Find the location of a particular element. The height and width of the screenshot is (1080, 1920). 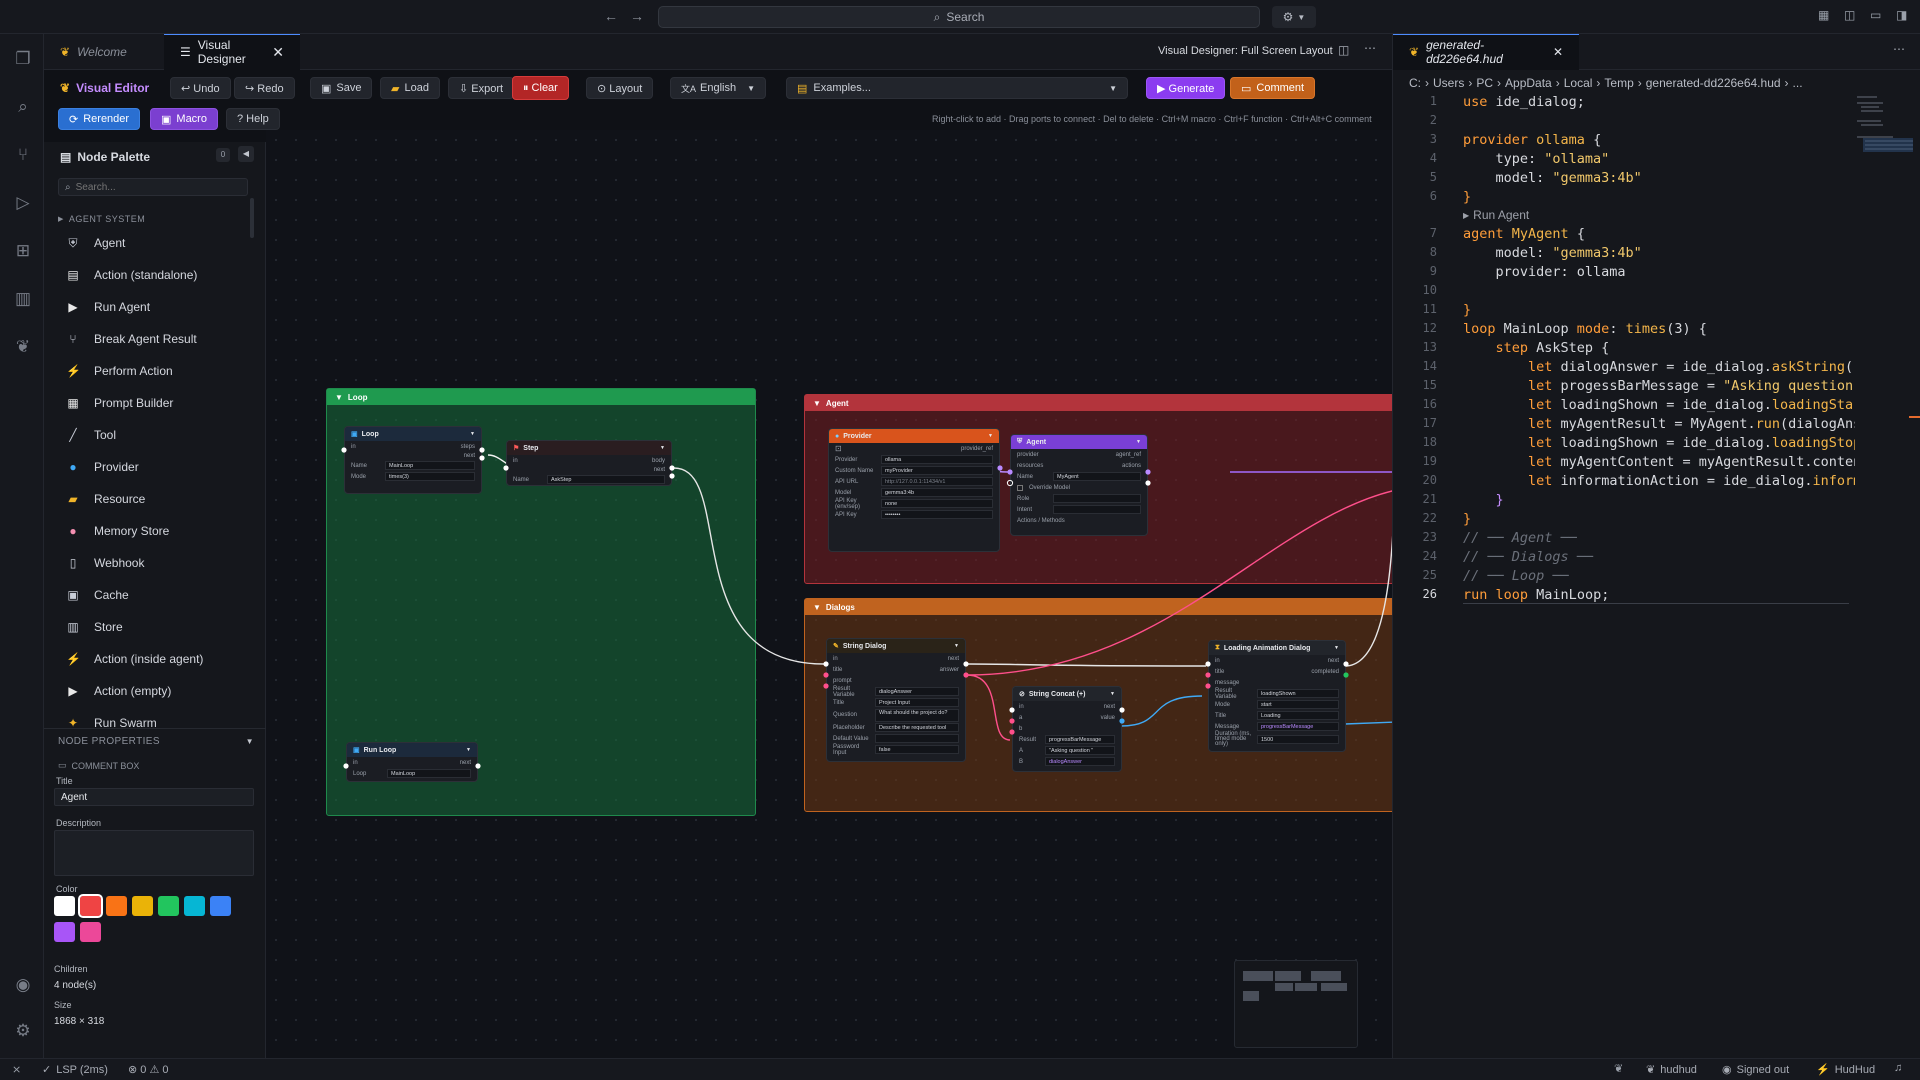

minimap is located at coordinates (1296, 1004).